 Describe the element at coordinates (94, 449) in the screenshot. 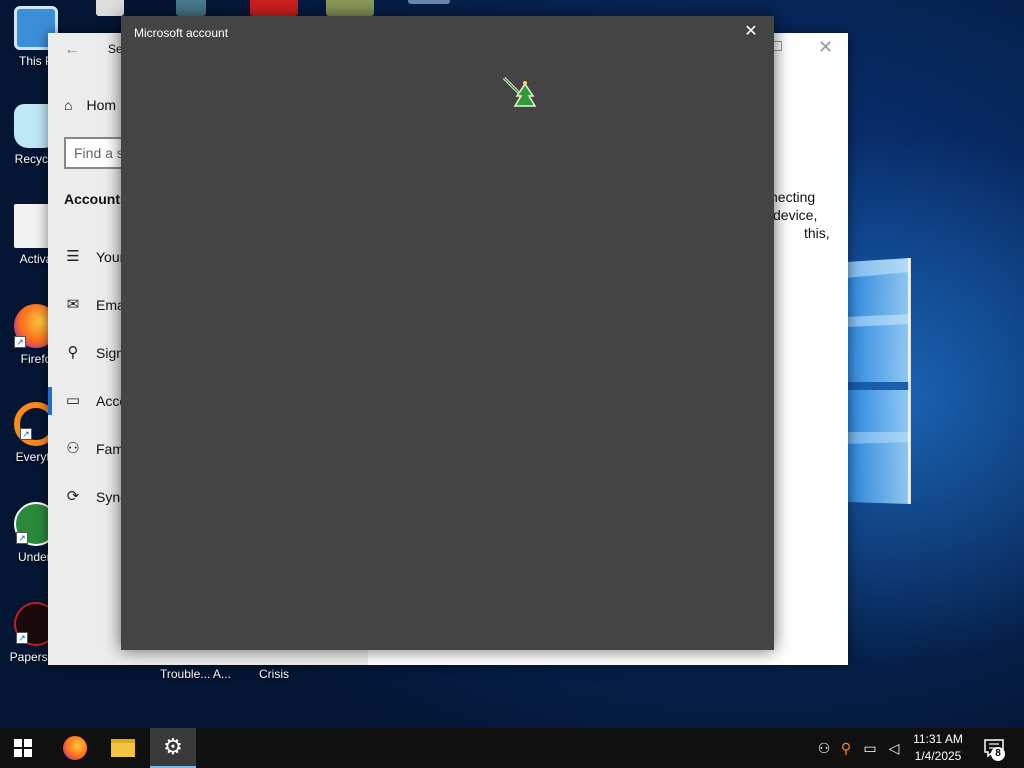

I see `nav-family: ⚇ Fam` at that location.